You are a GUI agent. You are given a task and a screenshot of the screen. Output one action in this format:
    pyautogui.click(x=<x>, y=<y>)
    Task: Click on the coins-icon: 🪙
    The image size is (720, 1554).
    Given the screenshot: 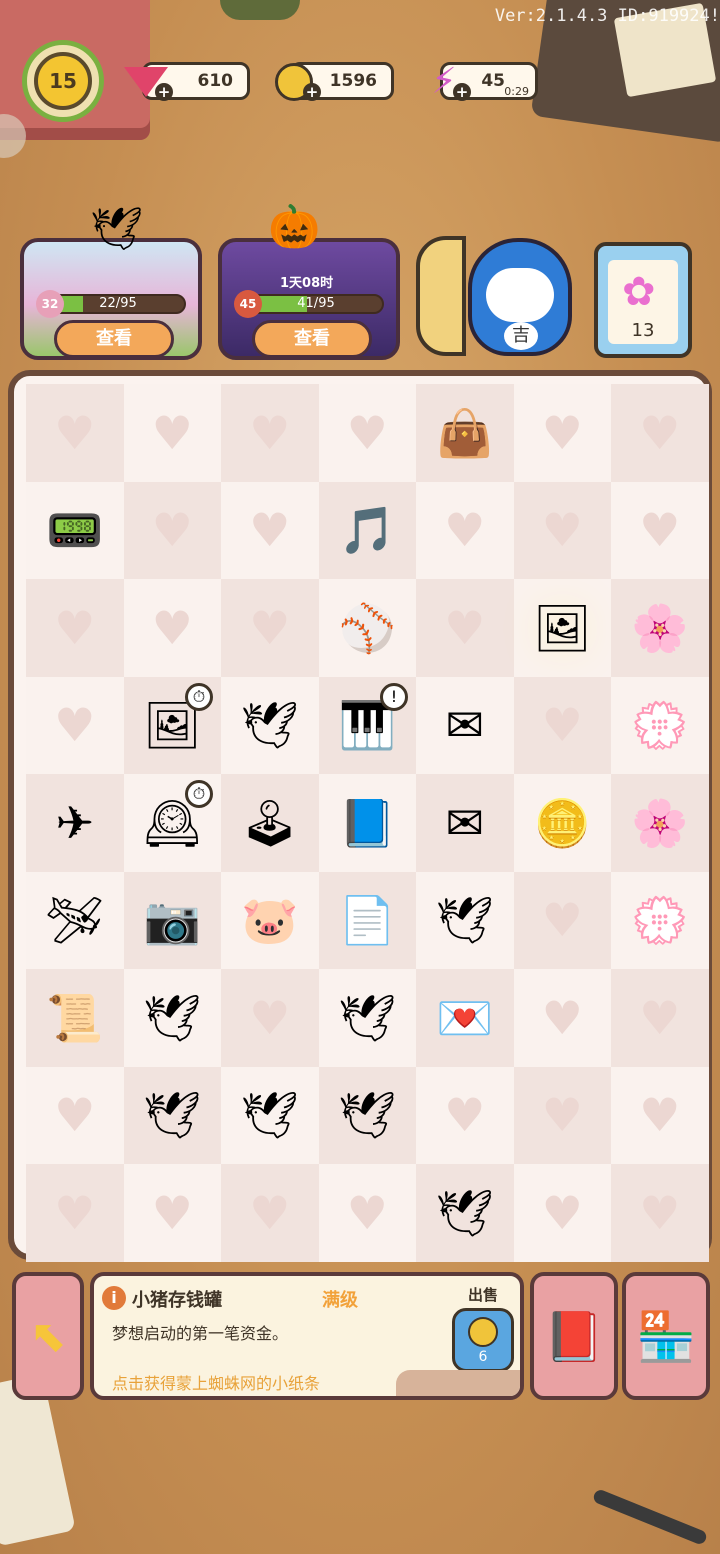 What is the action you would take?
    pyautogui.click(x=562, y=823)
    